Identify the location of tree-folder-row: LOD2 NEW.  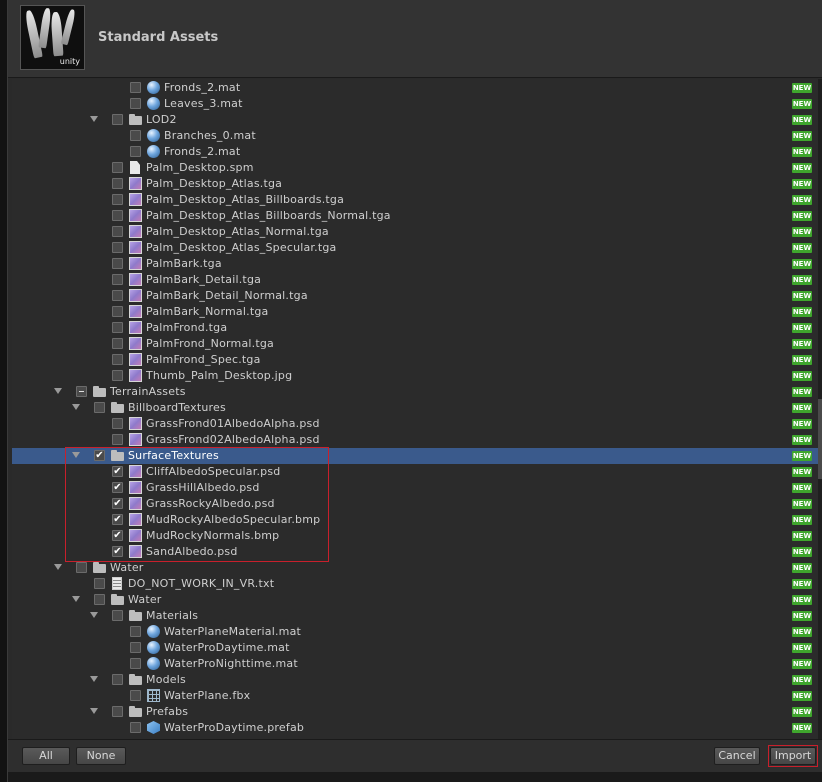
(415, 120).